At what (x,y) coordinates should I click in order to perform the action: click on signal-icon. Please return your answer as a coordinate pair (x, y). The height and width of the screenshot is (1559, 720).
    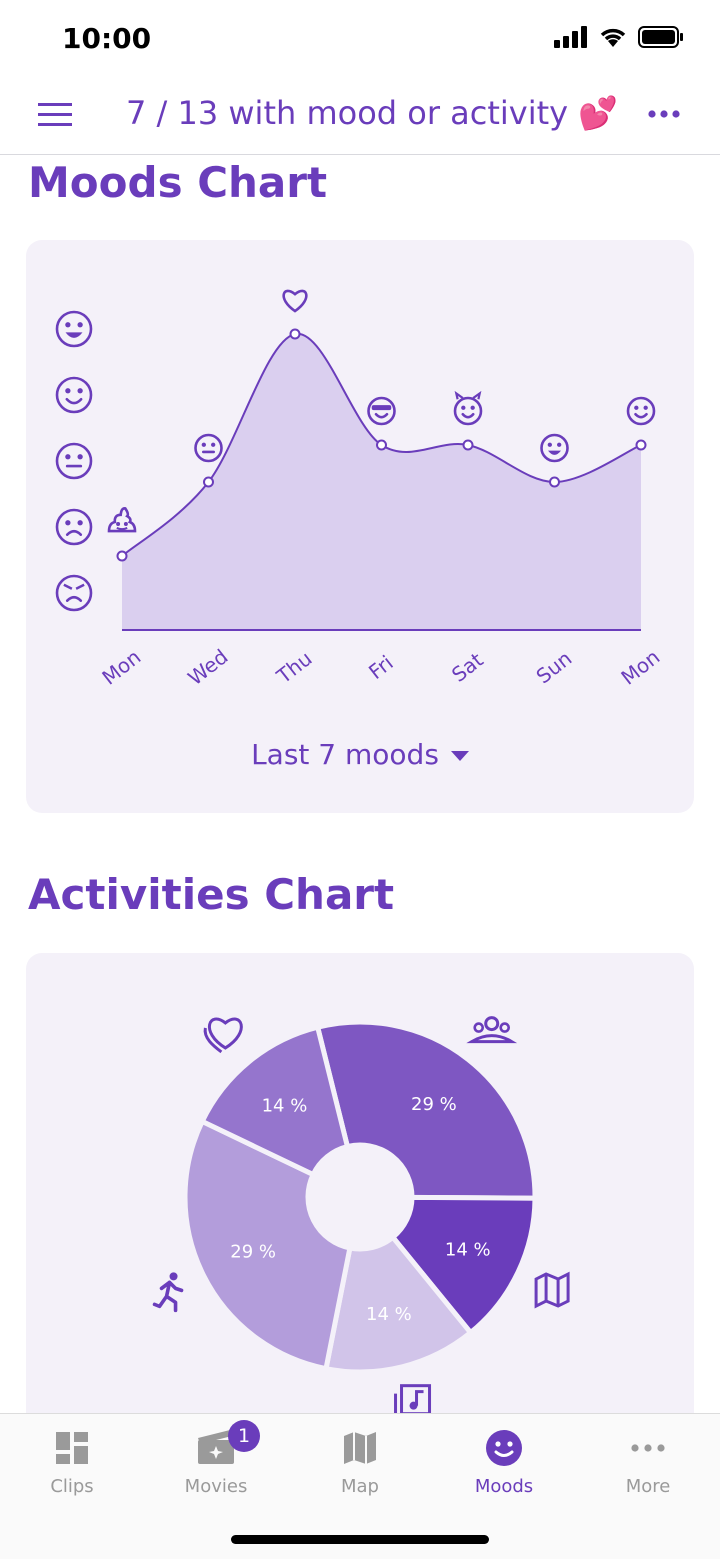
    Looking at the image, I should click on (570, 37).